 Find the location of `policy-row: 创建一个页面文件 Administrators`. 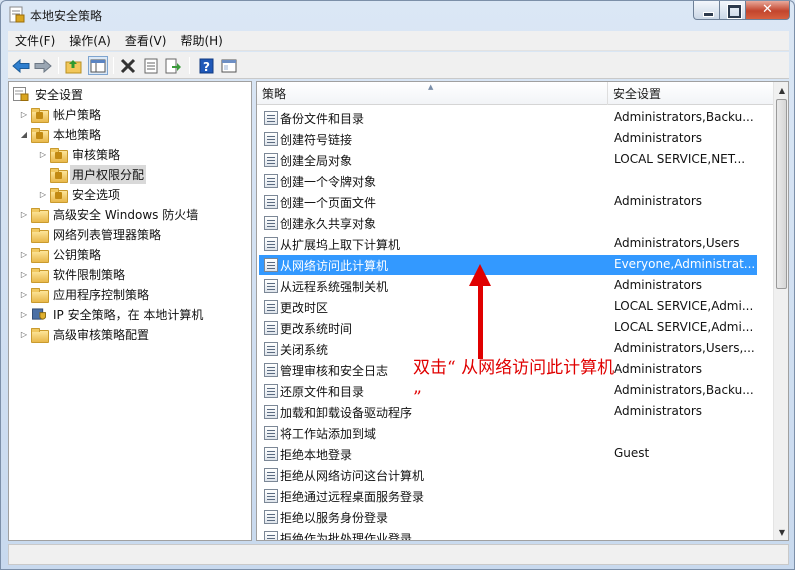

policy-row: 创建一个页面文件 Administrators is located at coordinates (508, 202).